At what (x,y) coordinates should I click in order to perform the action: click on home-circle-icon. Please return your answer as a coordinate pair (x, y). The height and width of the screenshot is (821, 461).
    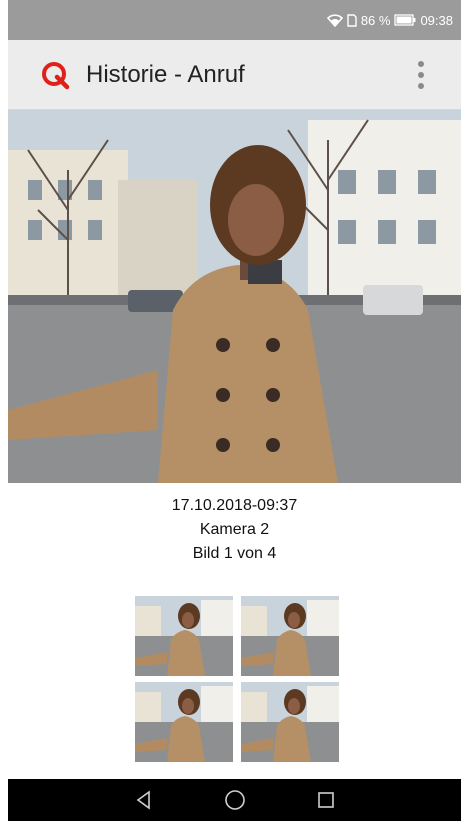
    Looking at the image, I should click on (235, 800).